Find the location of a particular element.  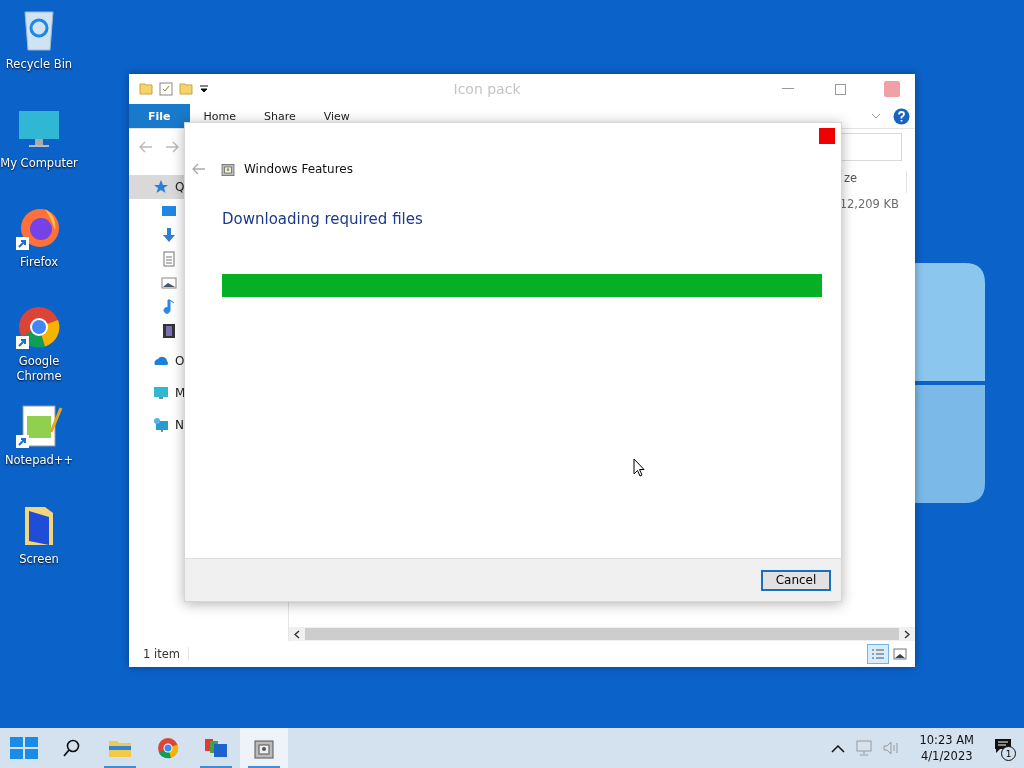

dialog-title: Windows Features is located at coordinates (298, 169).